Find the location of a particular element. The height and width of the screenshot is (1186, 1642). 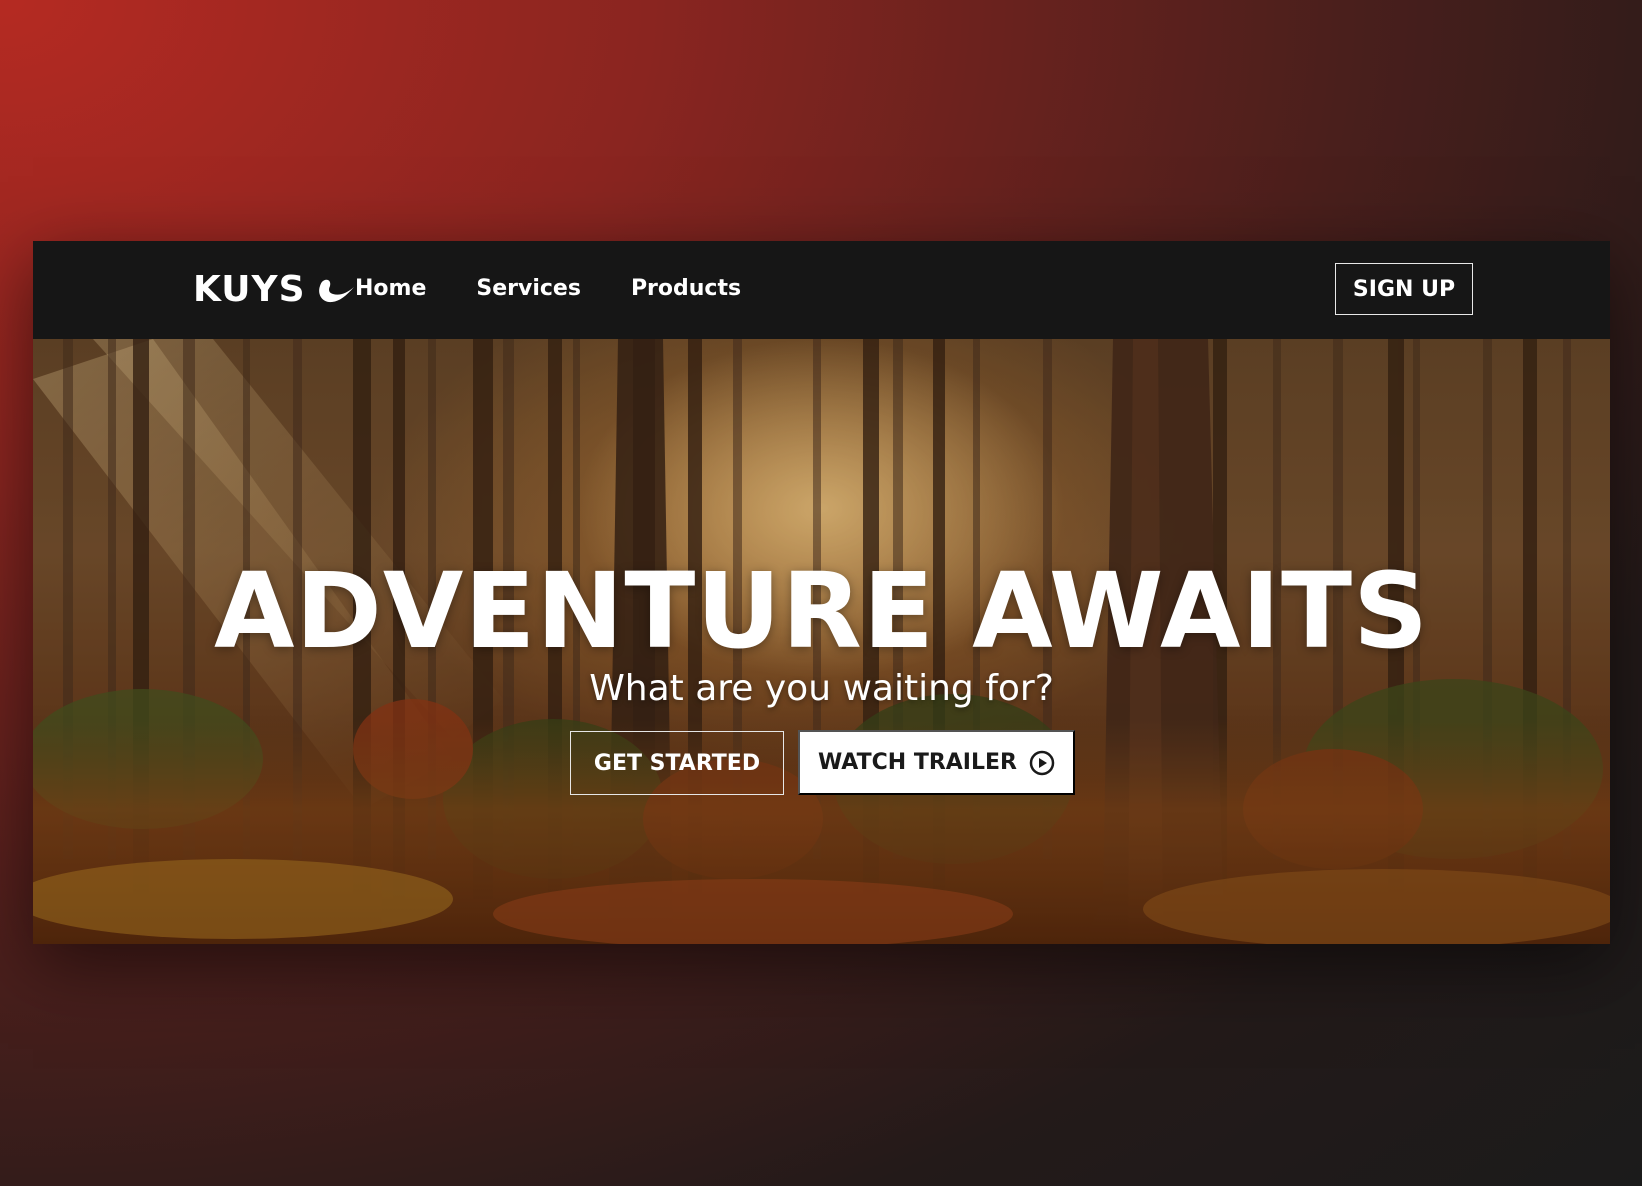

watch-trailer-button: WATCH TRAILER is located at coordinates (936, 762).